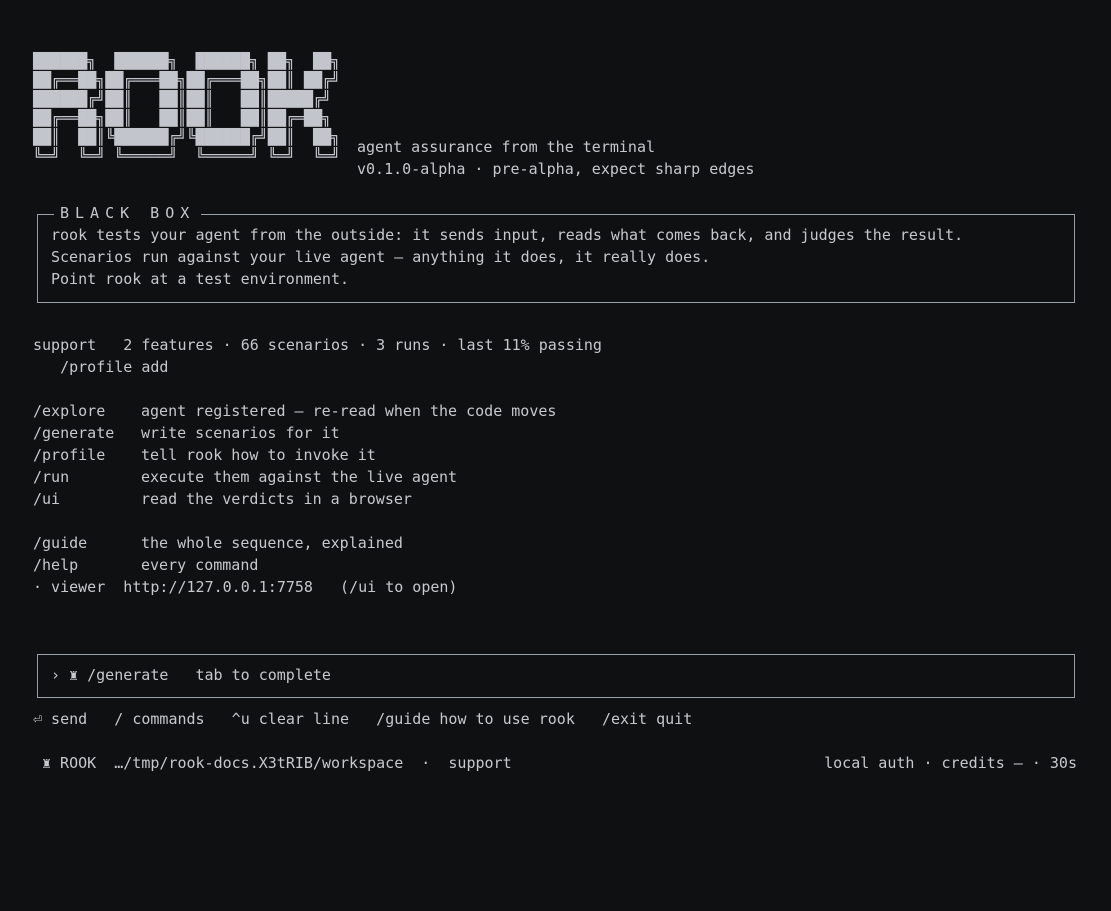 This screenshot has height=911, width=1111. What do you see at coordinates (100, 367) in the screenshot?
I see `profile-hint: /profile add` at bounding box center [100, 367].